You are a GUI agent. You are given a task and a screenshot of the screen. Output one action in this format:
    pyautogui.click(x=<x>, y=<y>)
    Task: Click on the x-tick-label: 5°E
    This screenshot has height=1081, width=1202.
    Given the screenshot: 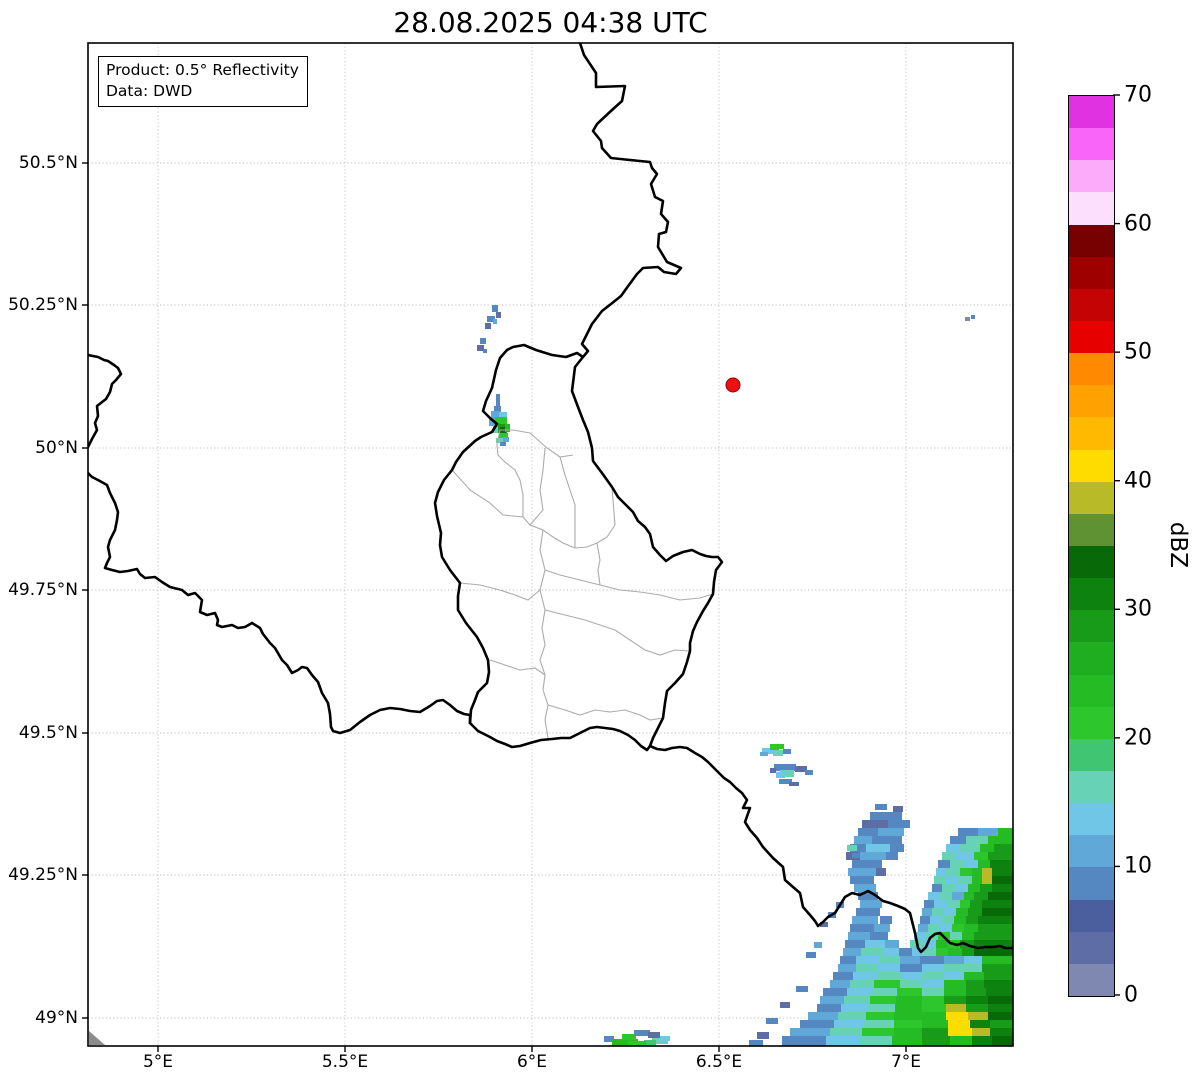 What is the action you would take?
    pyautogui.click(x=158, y=1062)
    